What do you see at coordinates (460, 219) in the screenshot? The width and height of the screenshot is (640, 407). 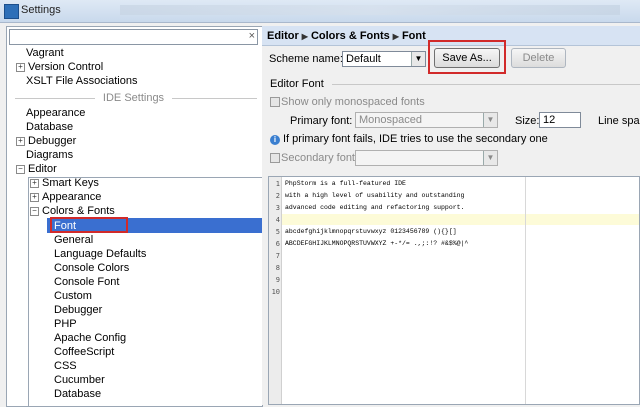 I see `caret-line-highlight` at bounding box center [460, 219].